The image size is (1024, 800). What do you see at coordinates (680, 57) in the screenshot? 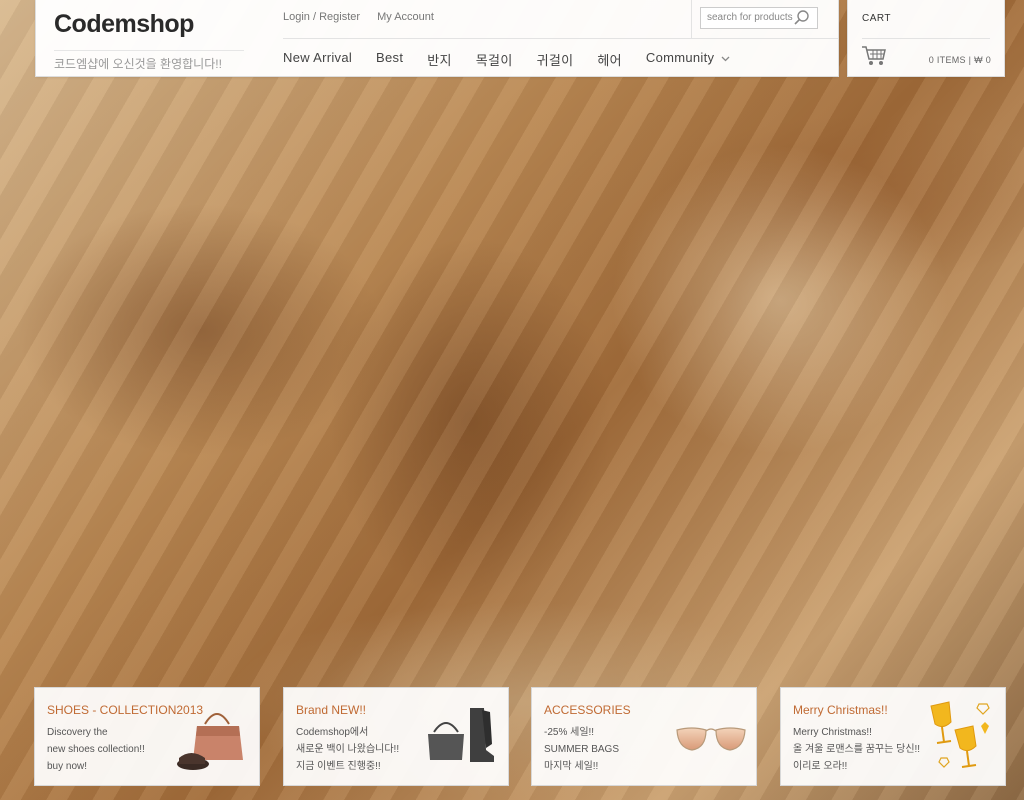
I see `nav-item-community-label: Community` at bounding box center [680, 57].